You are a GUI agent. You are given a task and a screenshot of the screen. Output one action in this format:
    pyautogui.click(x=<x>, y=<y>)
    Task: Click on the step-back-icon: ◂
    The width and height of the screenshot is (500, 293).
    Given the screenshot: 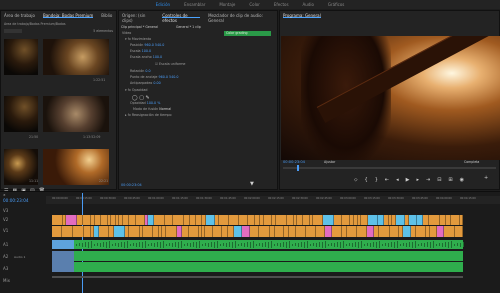 What is the action you would take?
    pyautogui.click(x=397, y=180)
    